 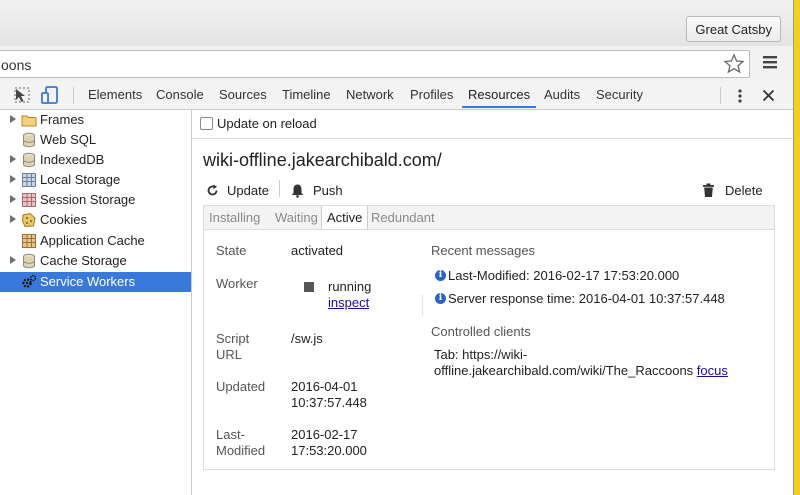 I want to click on state-value: activated, so click(x=317, y=250).